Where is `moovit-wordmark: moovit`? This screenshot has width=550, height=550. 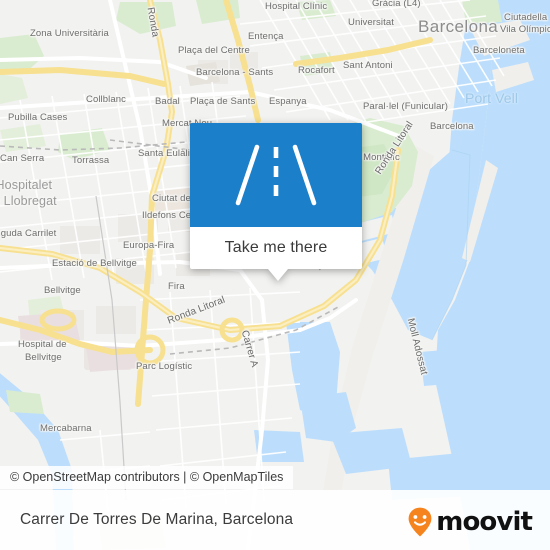 moovit-wordmark: moovit is located at coordinates (484, 522).